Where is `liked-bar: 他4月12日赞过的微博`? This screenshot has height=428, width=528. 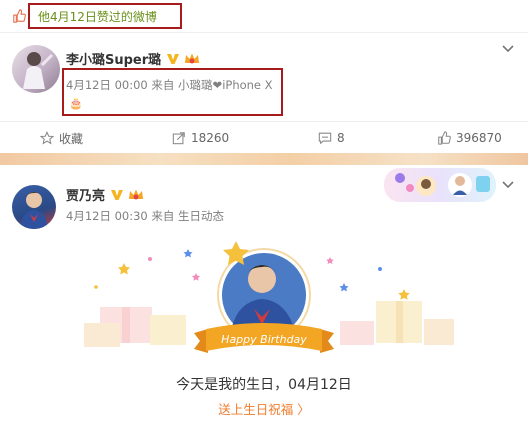
liked-bar: 他4月12日赞过的微博 is located at coordinates (264, 16).